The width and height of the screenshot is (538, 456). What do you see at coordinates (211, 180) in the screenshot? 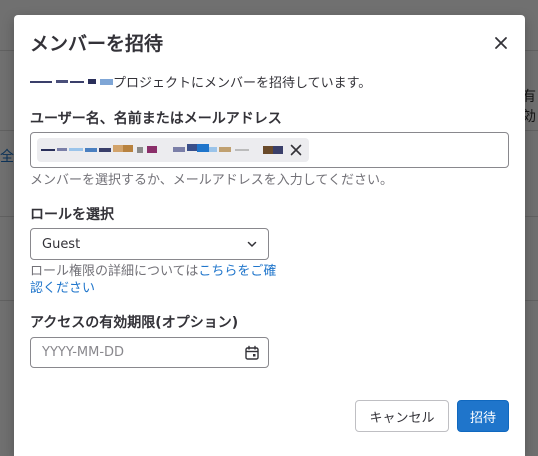
I see `members-hint: メンバーを選択するか、メールアドレスを入力してください。` at bounding box center [211, 180].